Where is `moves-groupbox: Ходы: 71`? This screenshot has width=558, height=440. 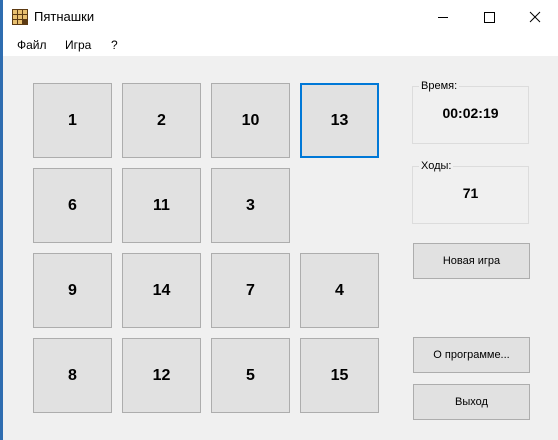 moves-groupbox: Ходы: 71 is located at coordinates (470, 192).